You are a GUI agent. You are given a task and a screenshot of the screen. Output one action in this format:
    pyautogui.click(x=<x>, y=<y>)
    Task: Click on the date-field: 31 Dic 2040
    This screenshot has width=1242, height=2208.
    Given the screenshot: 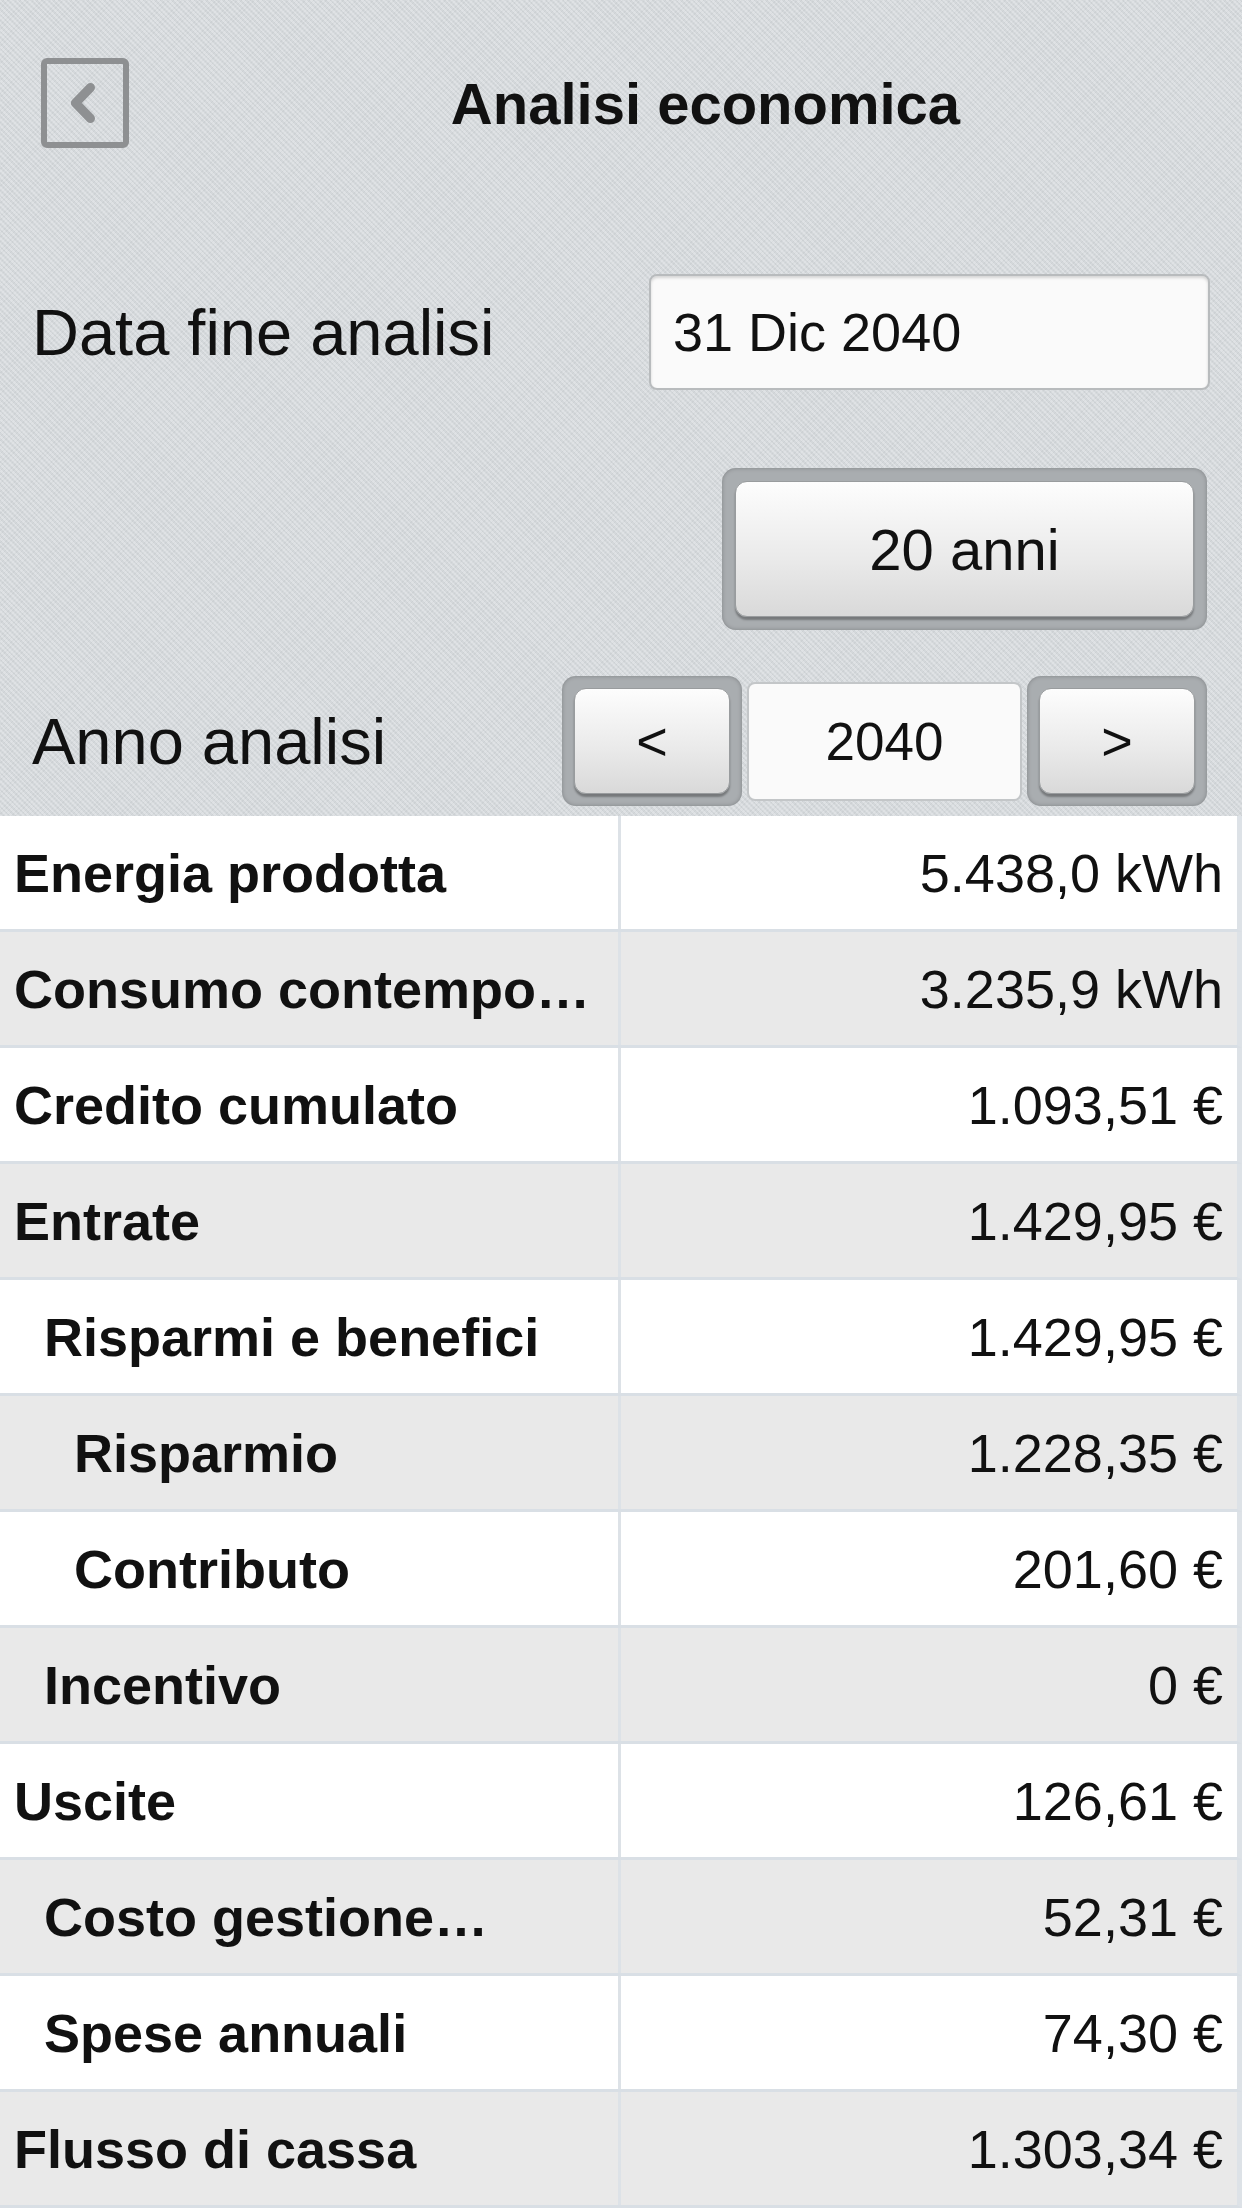 What is the action you would take?
    pyautogui.click(x=929, y=332)
    